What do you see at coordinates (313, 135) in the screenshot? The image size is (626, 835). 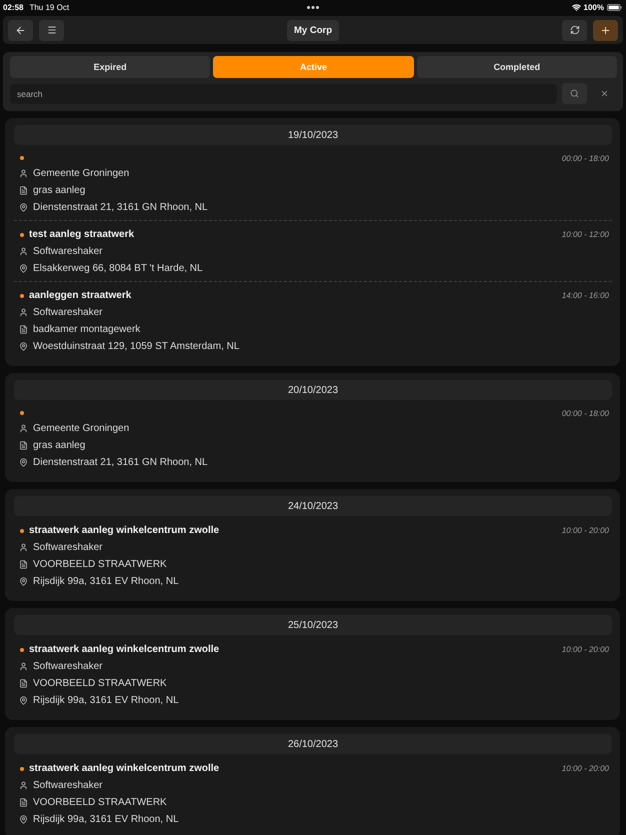 I see `date-header: 19/10/2023` at bounding box center [313, 135].